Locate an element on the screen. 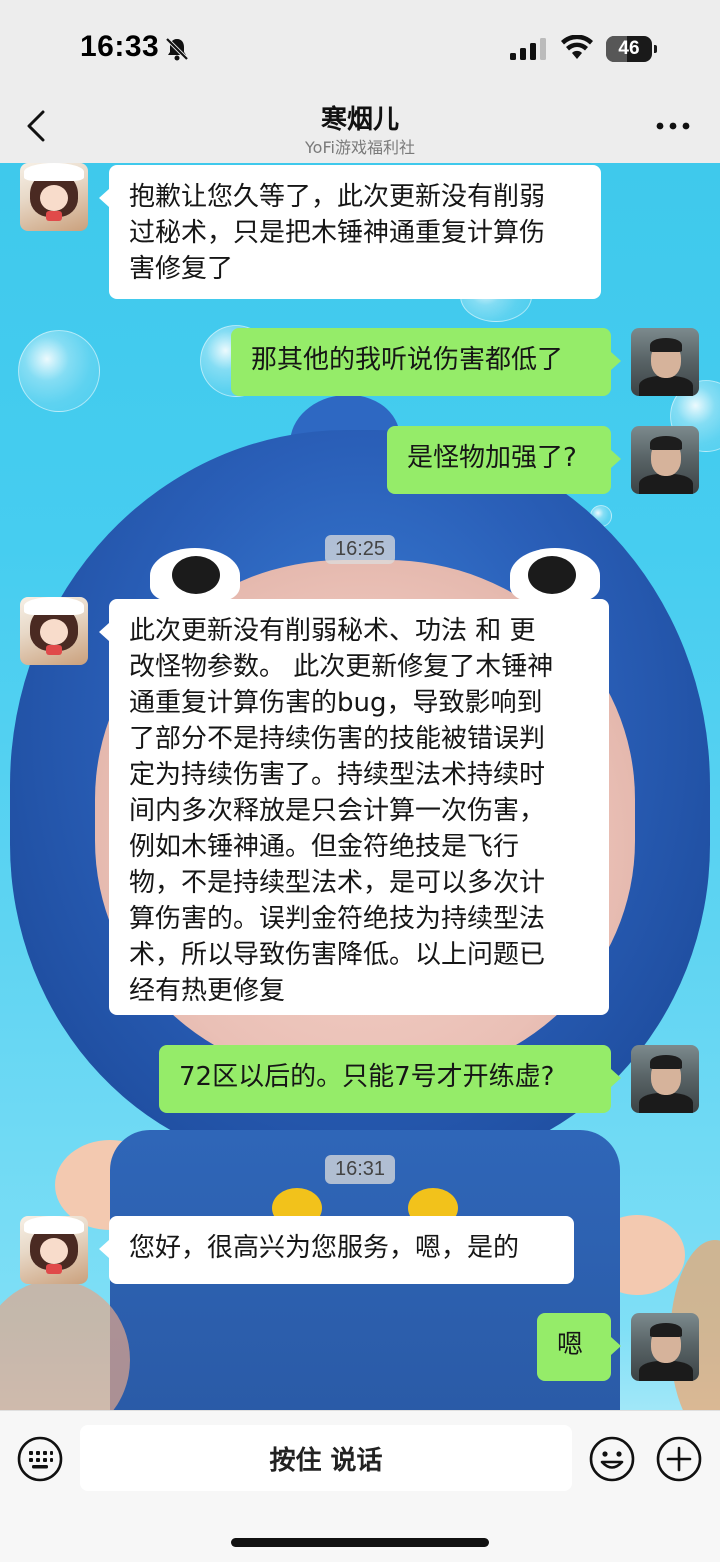  message-timestamp: 16:31 is located at coordinates (360, 1169).